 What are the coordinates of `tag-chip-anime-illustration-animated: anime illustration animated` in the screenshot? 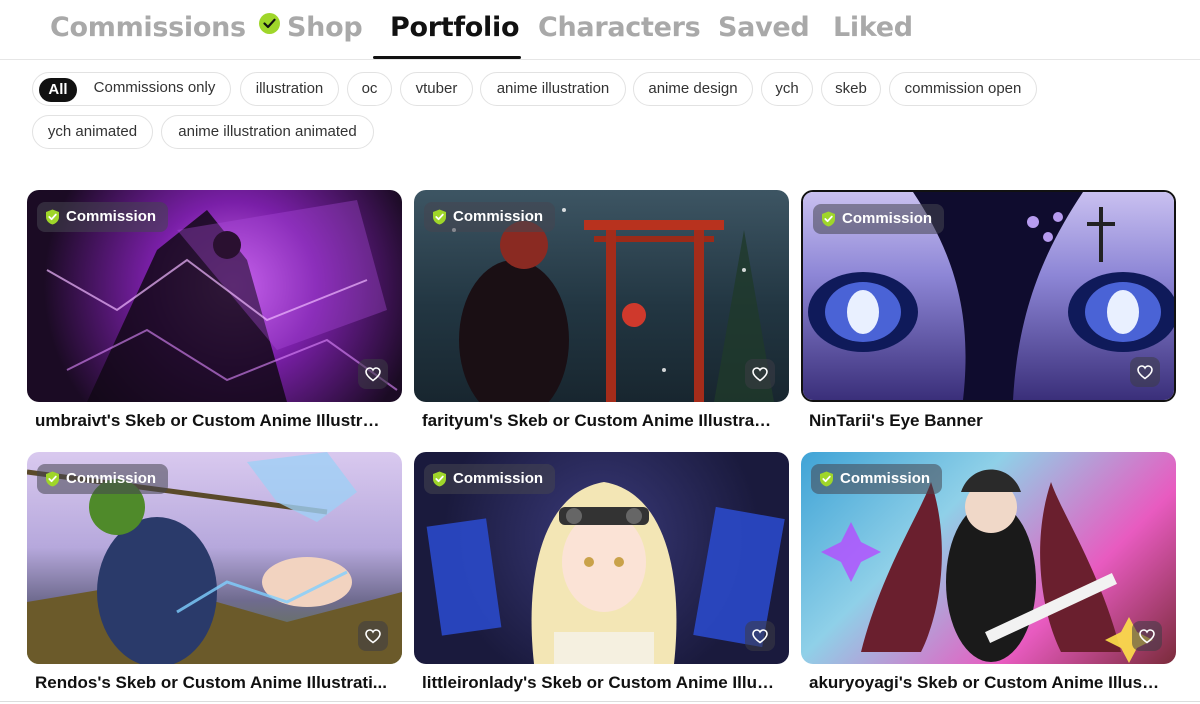 It's located at (267, 132).